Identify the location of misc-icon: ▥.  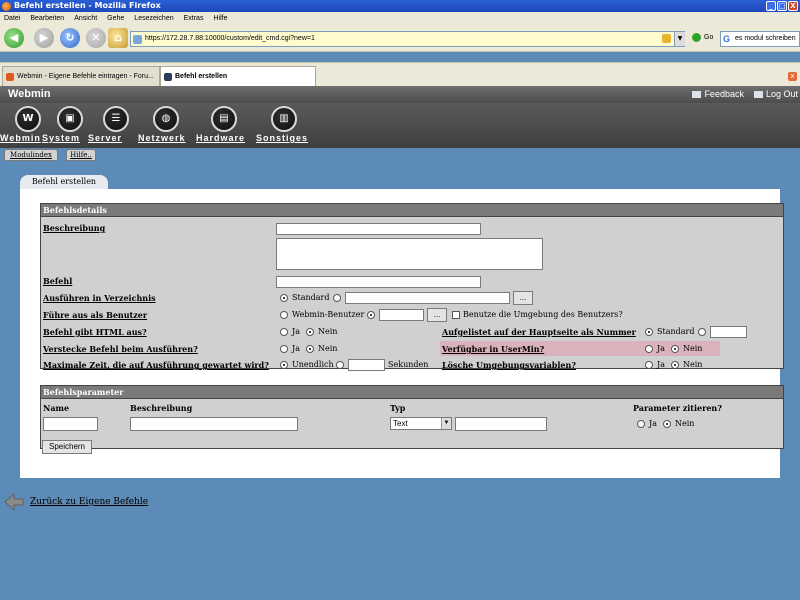
(284, 119).